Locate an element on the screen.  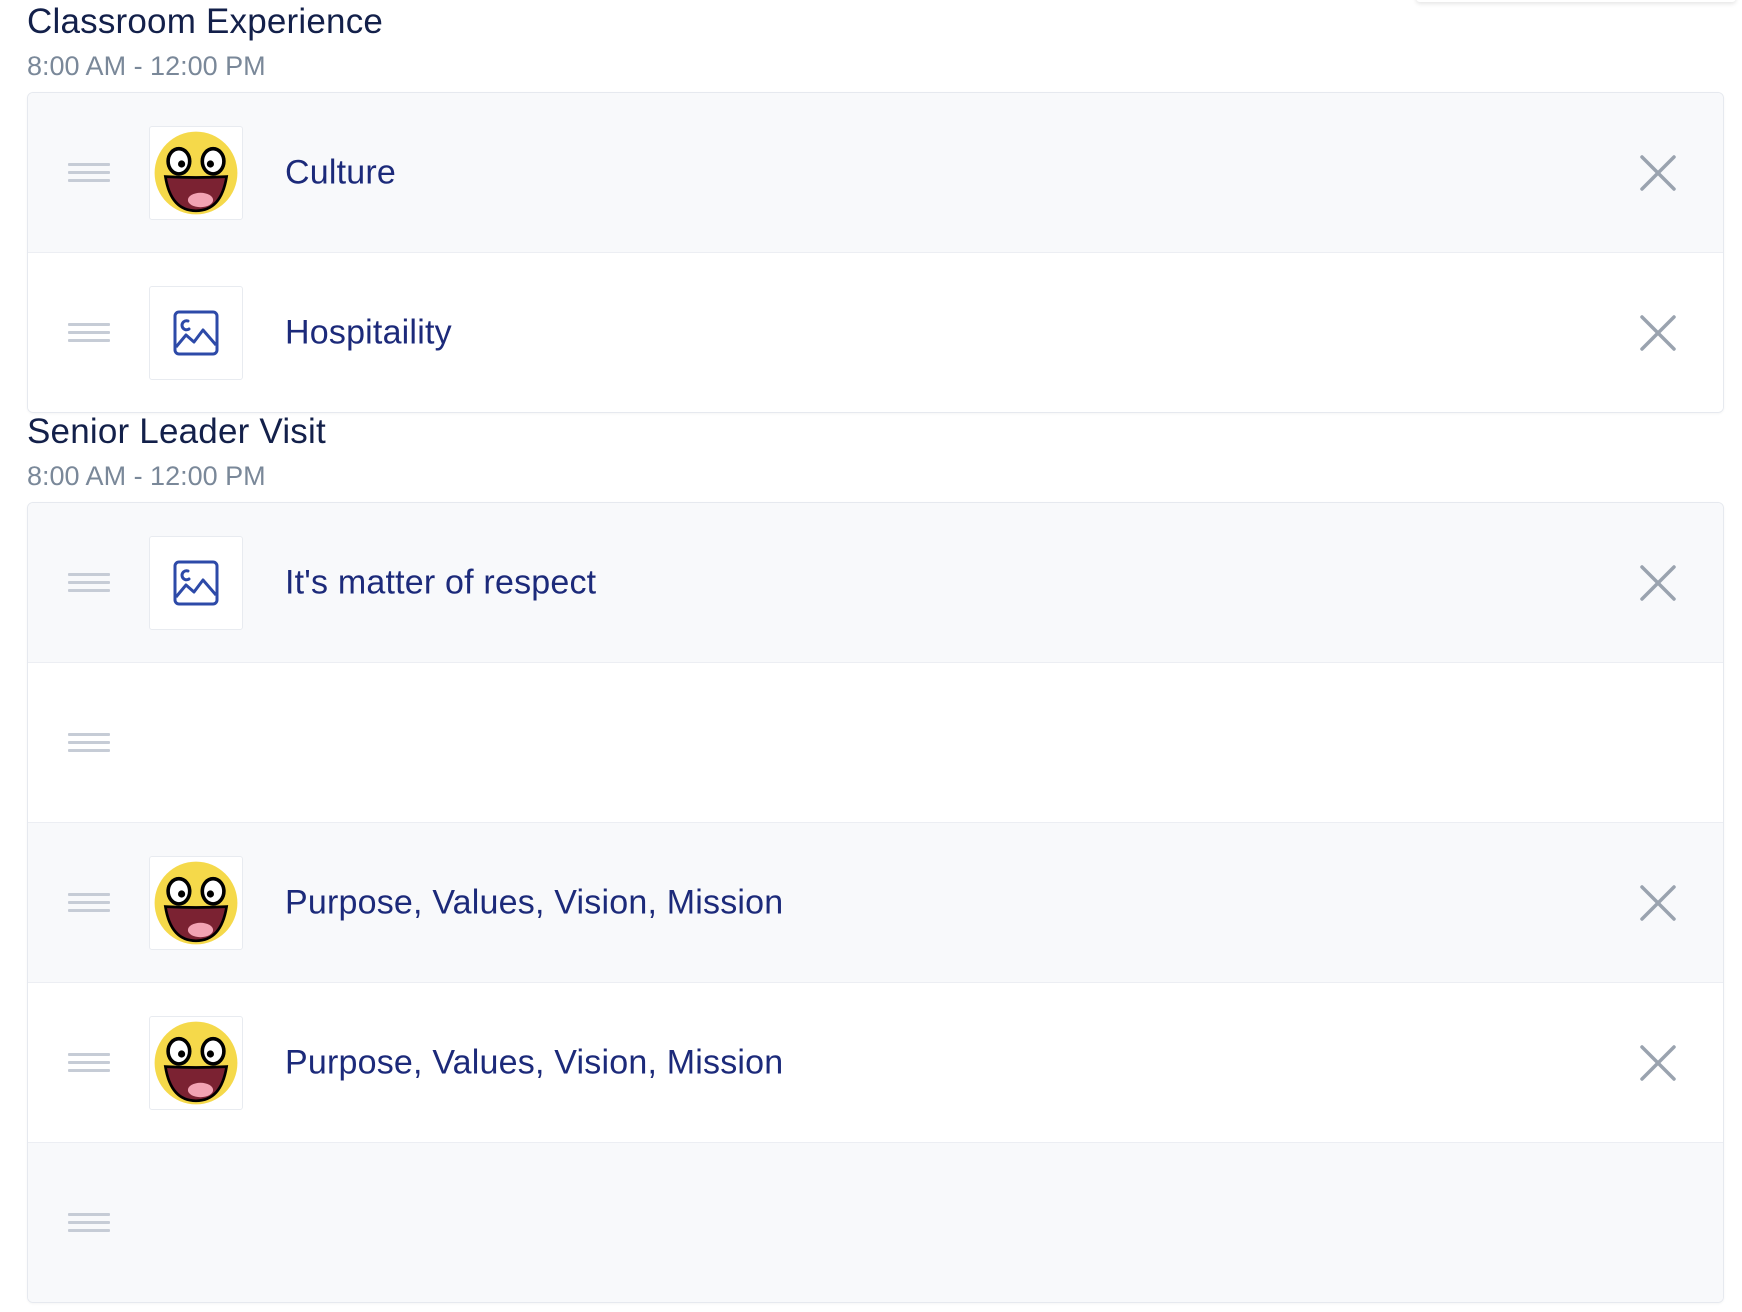
list-item: Culture is located at coordinates (875, 173).